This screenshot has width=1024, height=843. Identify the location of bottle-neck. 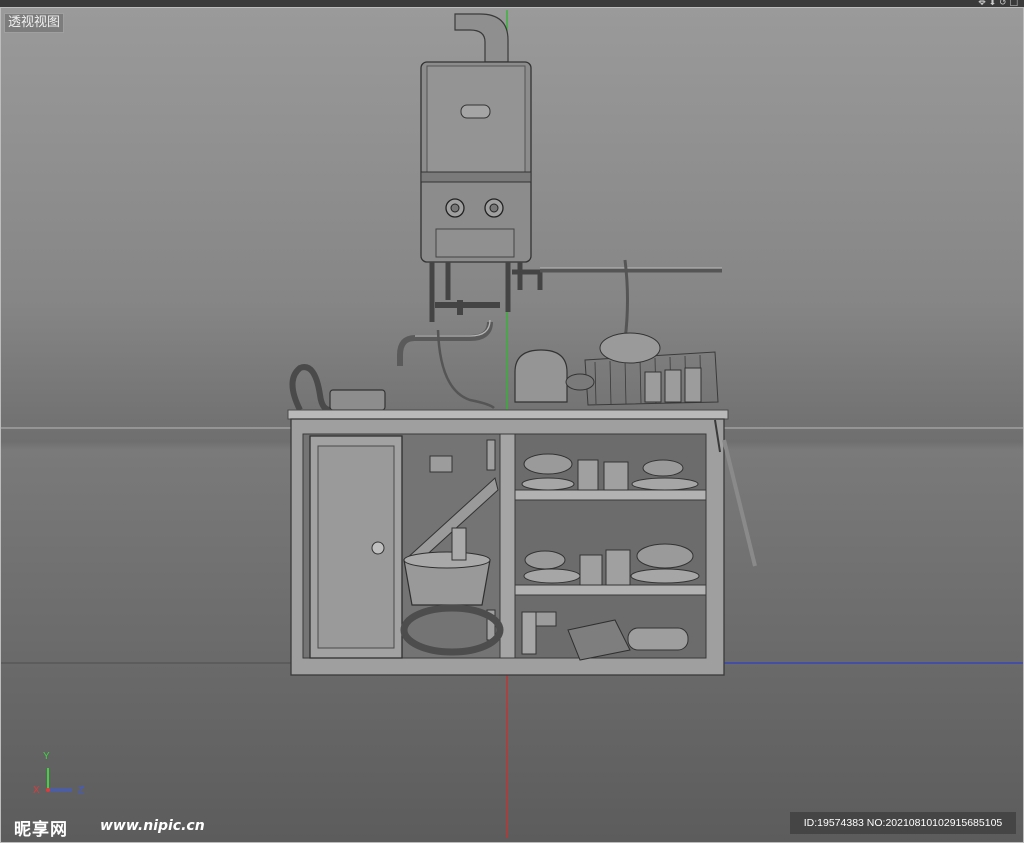
(529, 633).